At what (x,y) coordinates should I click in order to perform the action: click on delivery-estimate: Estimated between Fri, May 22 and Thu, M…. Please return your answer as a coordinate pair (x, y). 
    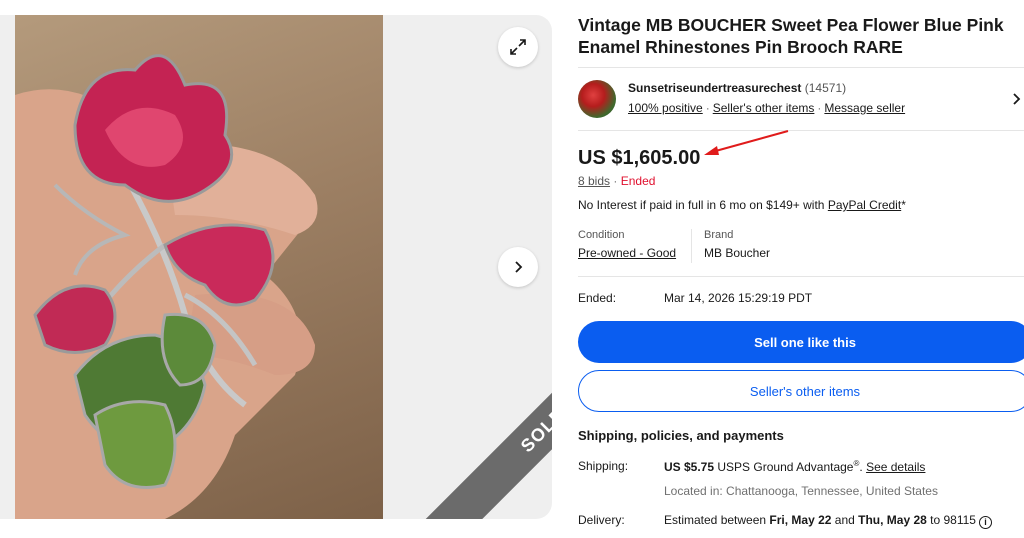
    Looking at the image, I should click on (828, 521).